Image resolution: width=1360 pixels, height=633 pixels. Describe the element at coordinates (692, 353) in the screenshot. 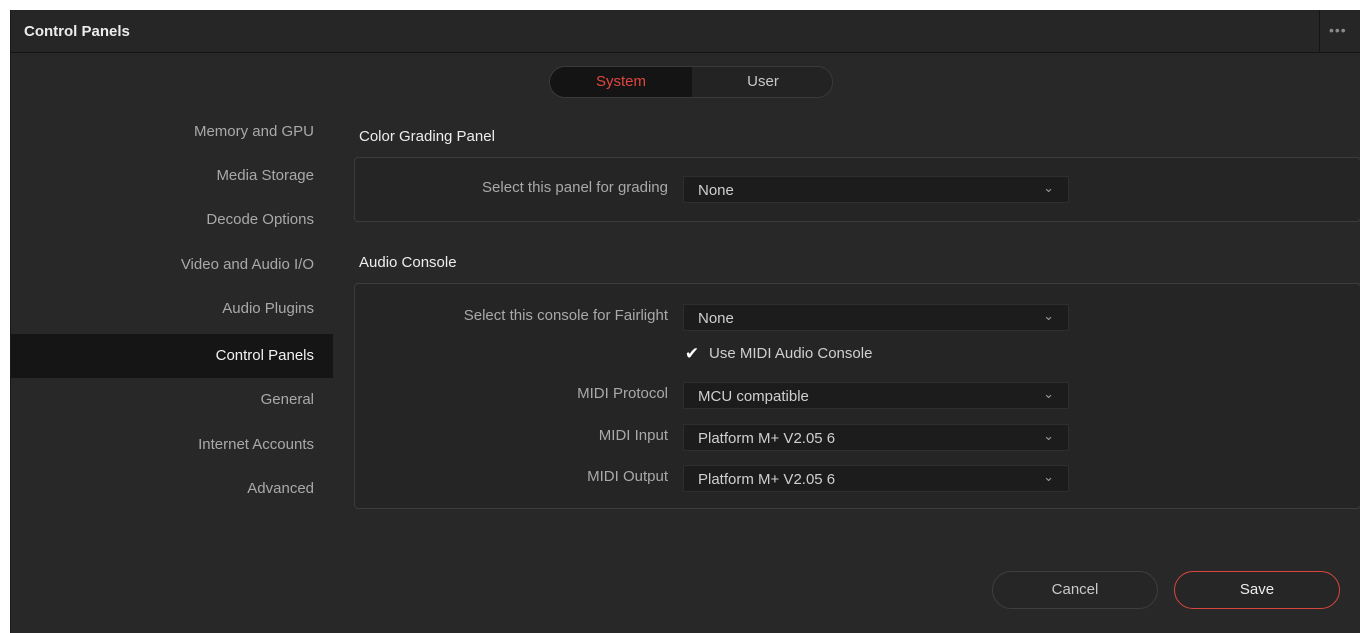

I see `checkmark-icon: ✔` at that location.